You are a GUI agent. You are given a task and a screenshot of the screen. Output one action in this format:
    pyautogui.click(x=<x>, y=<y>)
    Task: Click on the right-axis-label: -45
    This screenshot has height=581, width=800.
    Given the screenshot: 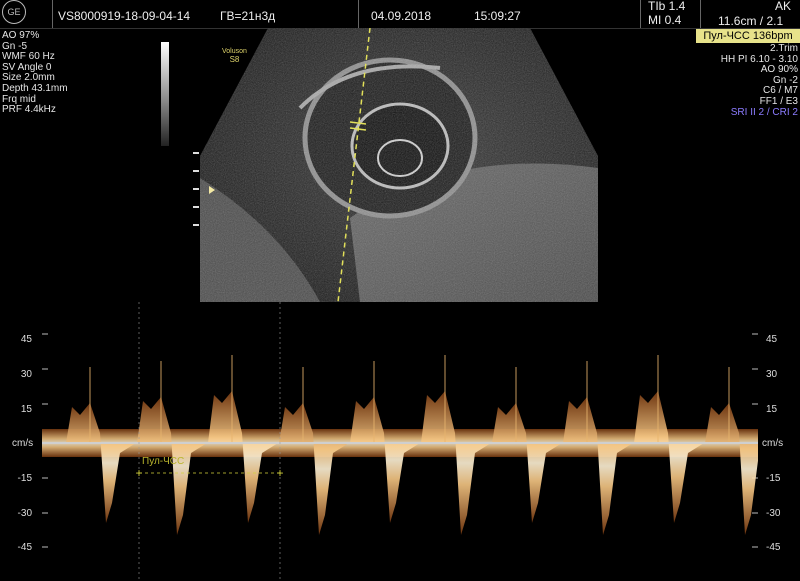 What is the action you would take?
    pyautogui.click(x=773, y=547)
    